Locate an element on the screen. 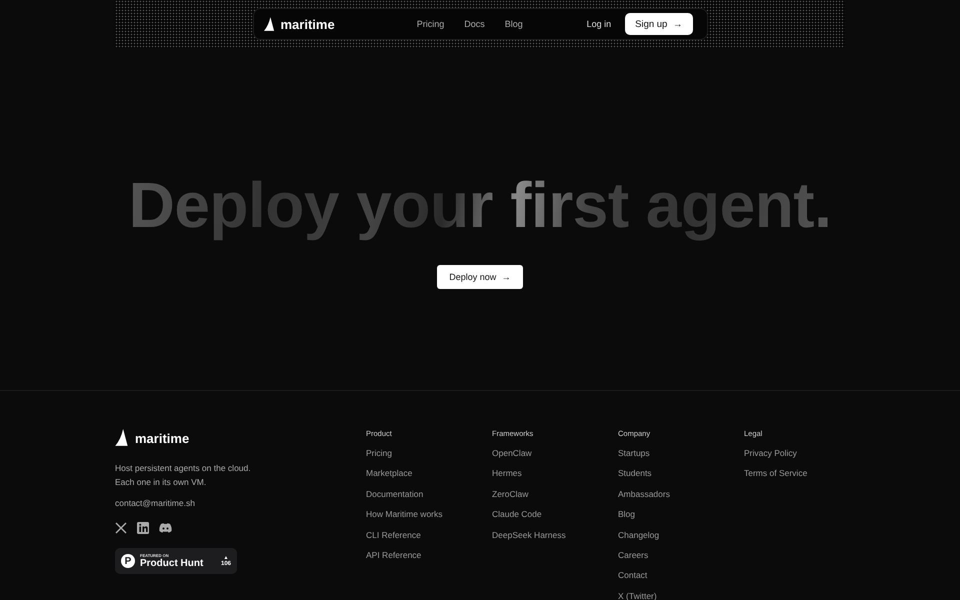 The height and width of the screenshot is (600, 960). footer-link: Terms of Service is located at coordinates (807, 477).